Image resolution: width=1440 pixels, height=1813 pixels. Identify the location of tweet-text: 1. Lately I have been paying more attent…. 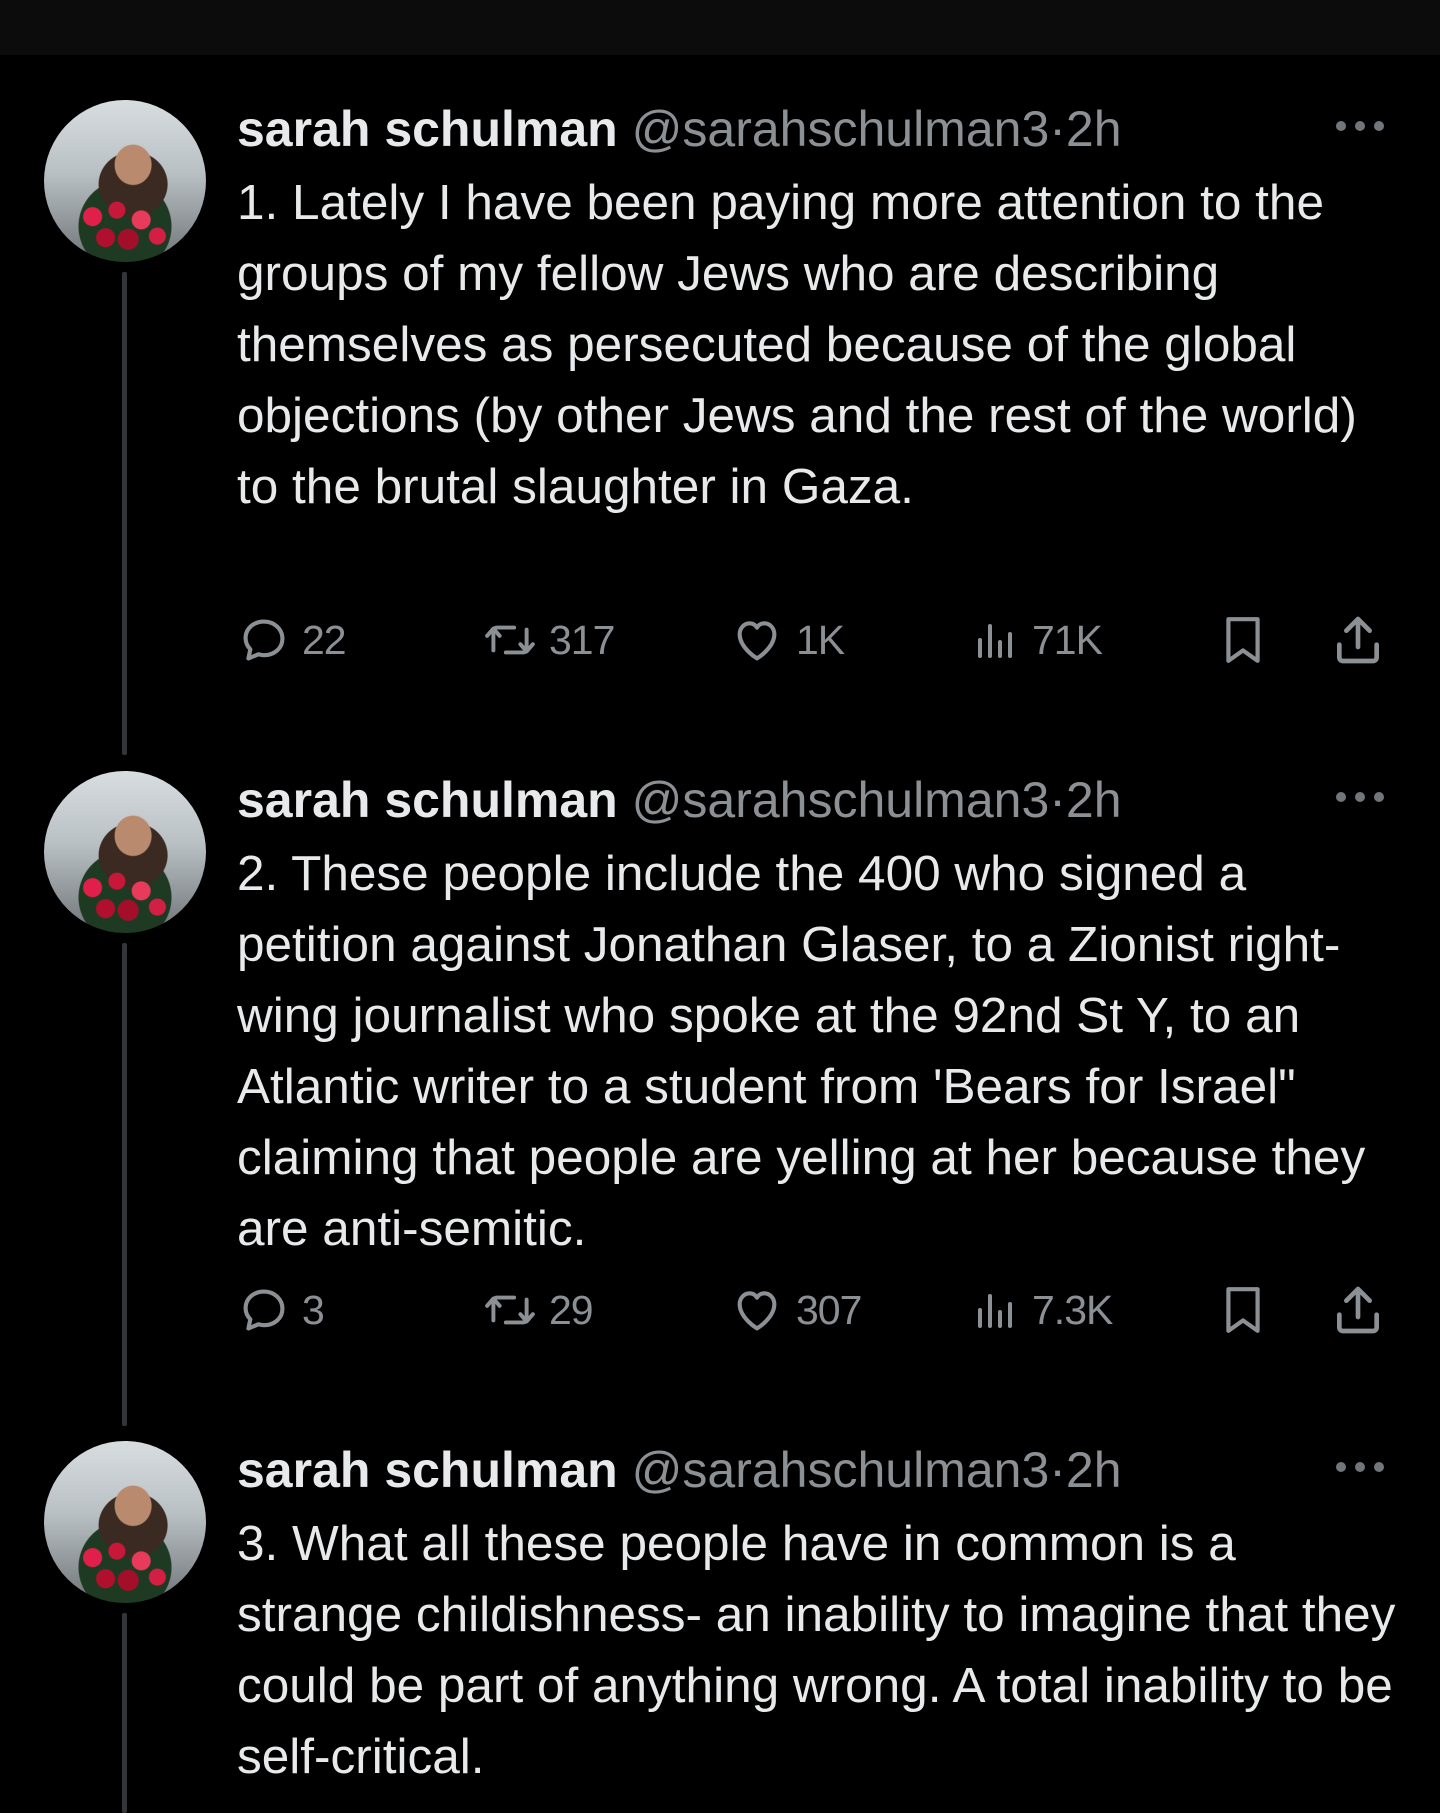
(797, 344).